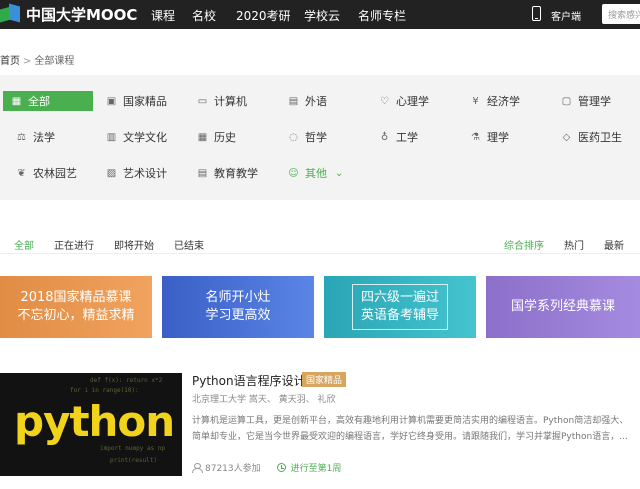 This screenshot has height=489, width=640. I want to click on category-label: 历史, so click(225, 137).